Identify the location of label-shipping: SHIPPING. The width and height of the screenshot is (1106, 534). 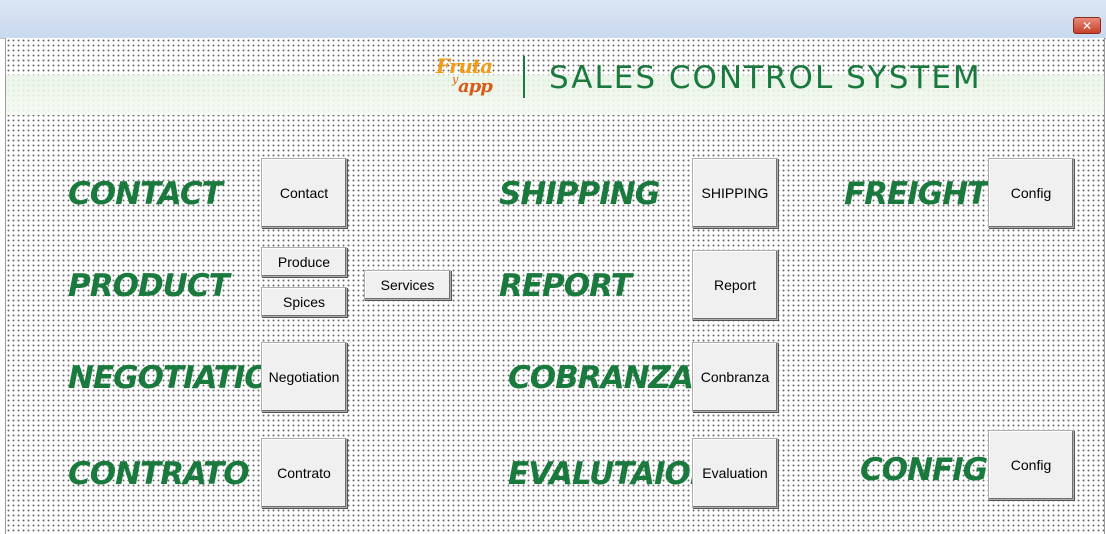
(579, 194).